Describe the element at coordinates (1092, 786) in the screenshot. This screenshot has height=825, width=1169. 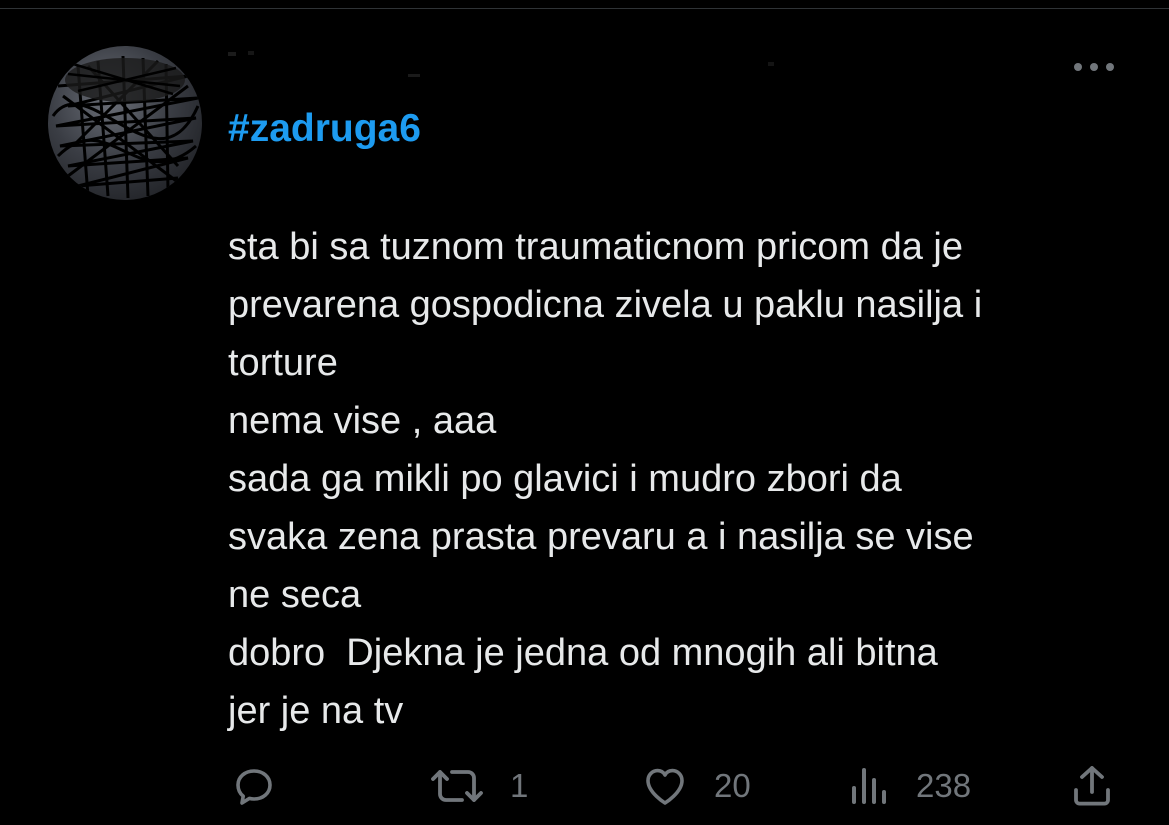
I see `share-icon` at that location.